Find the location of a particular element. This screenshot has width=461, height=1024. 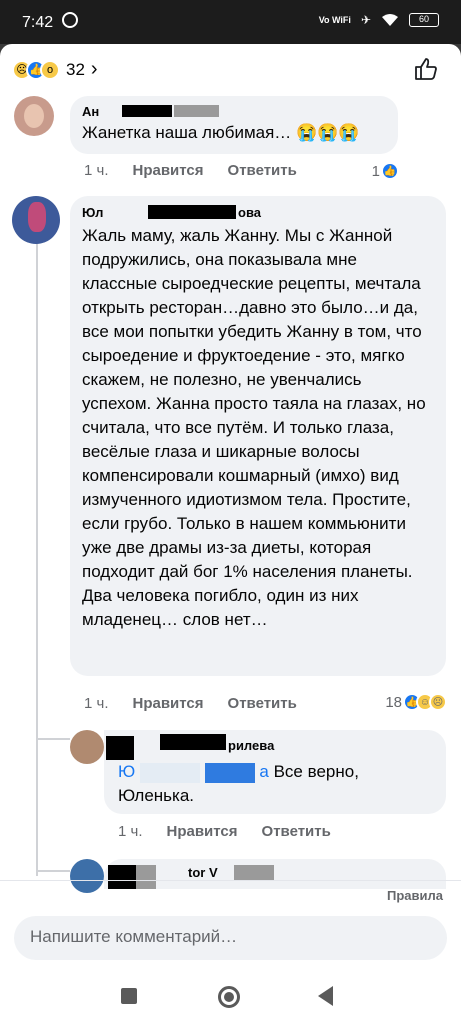

airplane-icon: ✈ is located at coordinates (365, 20).